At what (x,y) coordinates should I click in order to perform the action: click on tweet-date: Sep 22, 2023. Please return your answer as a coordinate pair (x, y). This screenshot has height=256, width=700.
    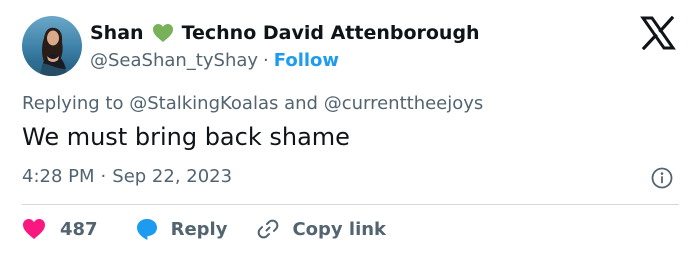
    Looking at the image, I should click on (172, 176).